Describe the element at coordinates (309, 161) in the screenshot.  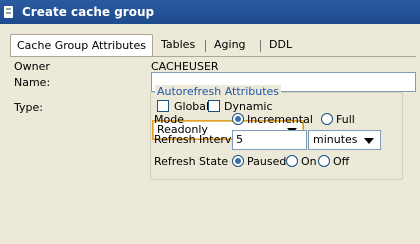
I see `state-on-label: On` at that location.